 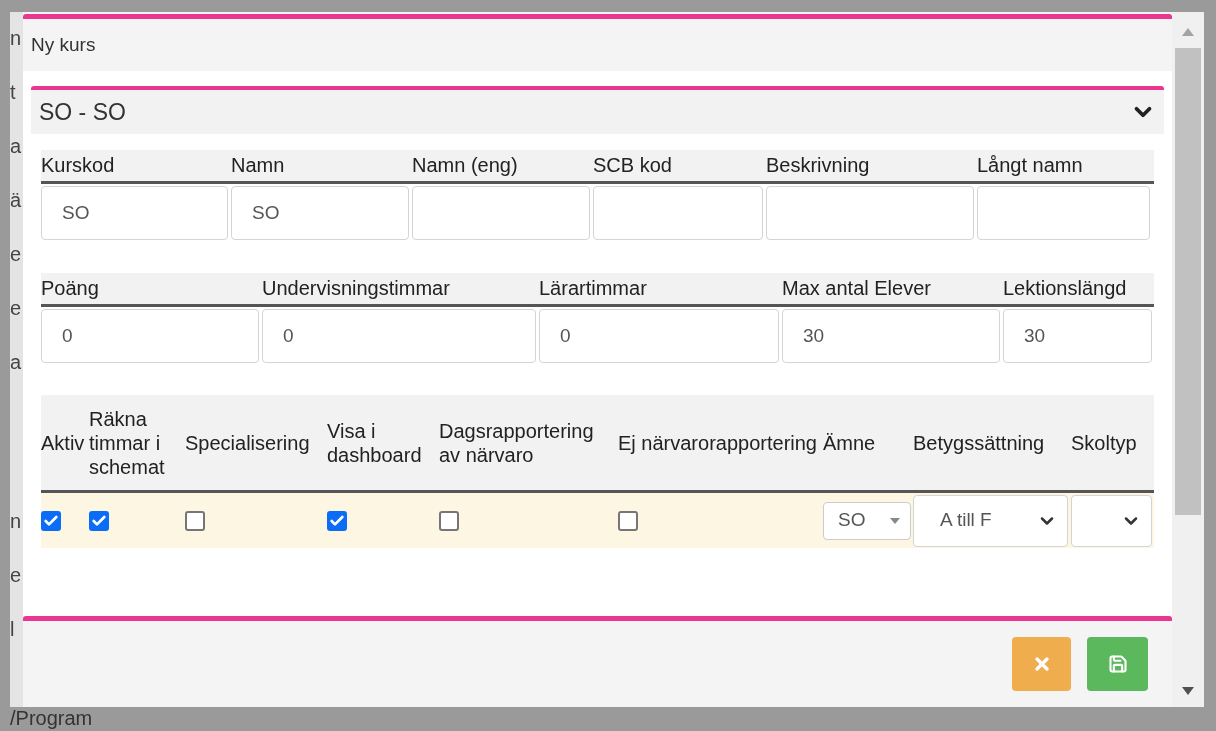 What do you see at coordinates (465, 165) in the screenshot?
I see `column-header: Namn (eng)` at bounding box center [465, 165].